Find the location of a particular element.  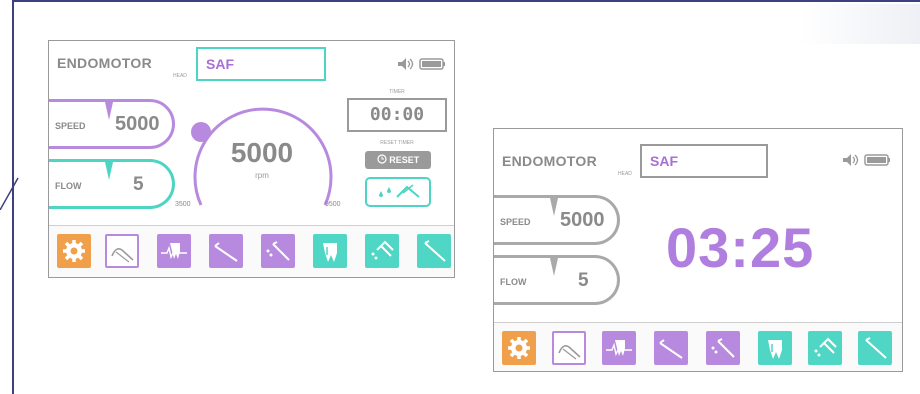

timer-display: 00:00 is located at coordinates (397, 115).